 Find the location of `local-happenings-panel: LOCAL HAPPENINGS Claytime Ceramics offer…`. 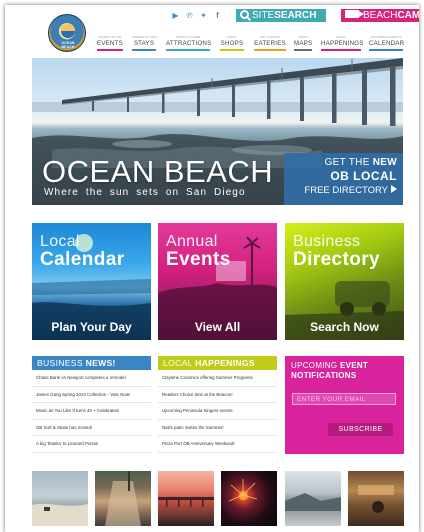

local-happenings-panel: LOCAL HAPPENINGS Claytime Ceramics offer… is located at coordinates (217, 404).